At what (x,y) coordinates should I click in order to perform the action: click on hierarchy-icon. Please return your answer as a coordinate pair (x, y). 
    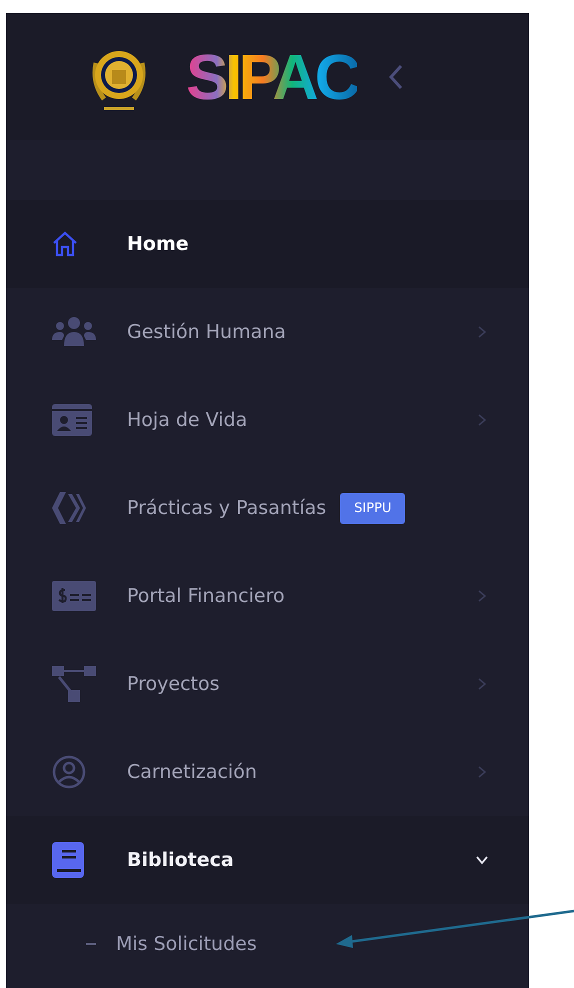
    Looking at the image, I should click on (74, 684).